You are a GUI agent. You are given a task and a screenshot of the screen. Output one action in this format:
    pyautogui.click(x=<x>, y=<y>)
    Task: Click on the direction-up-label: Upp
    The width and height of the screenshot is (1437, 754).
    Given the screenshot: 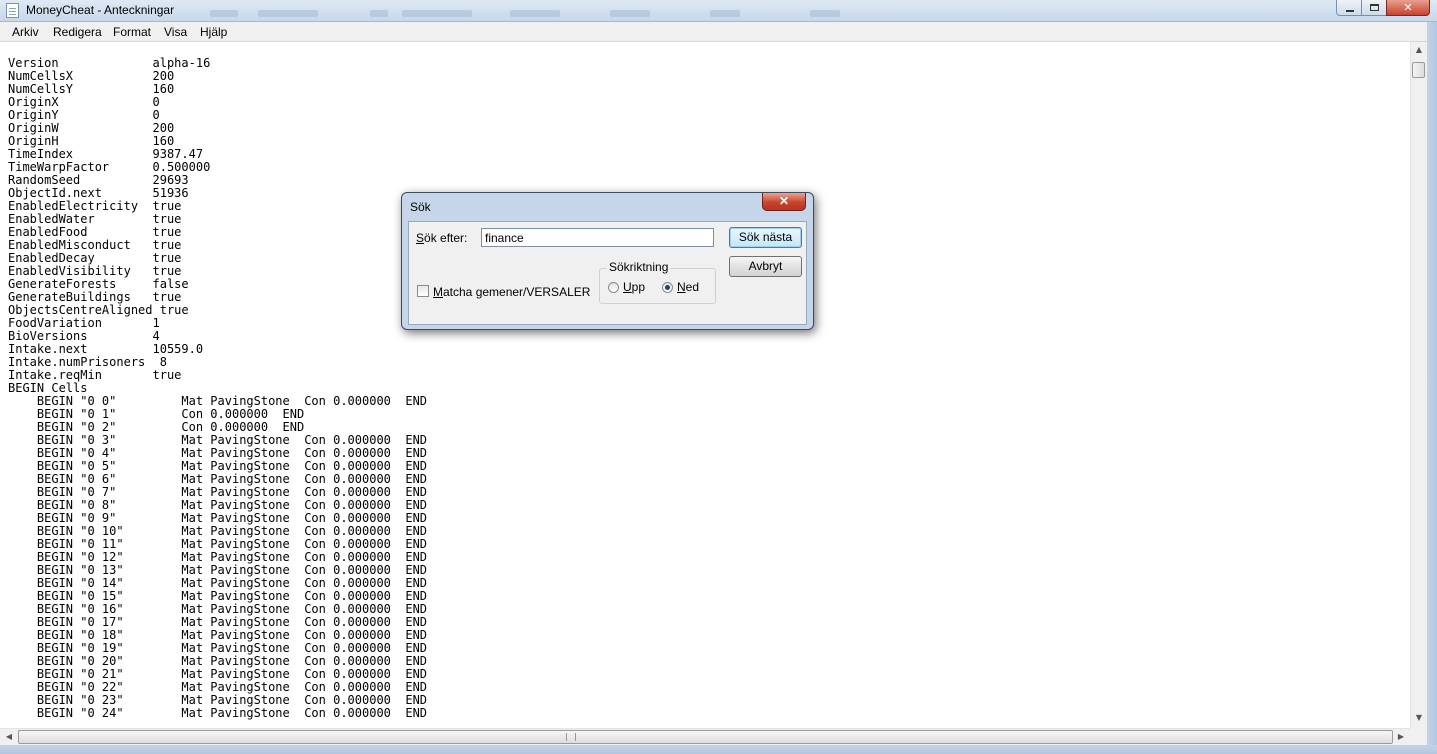 What is the action you would take?
    pyautogui.click(x=634, y=287)
    